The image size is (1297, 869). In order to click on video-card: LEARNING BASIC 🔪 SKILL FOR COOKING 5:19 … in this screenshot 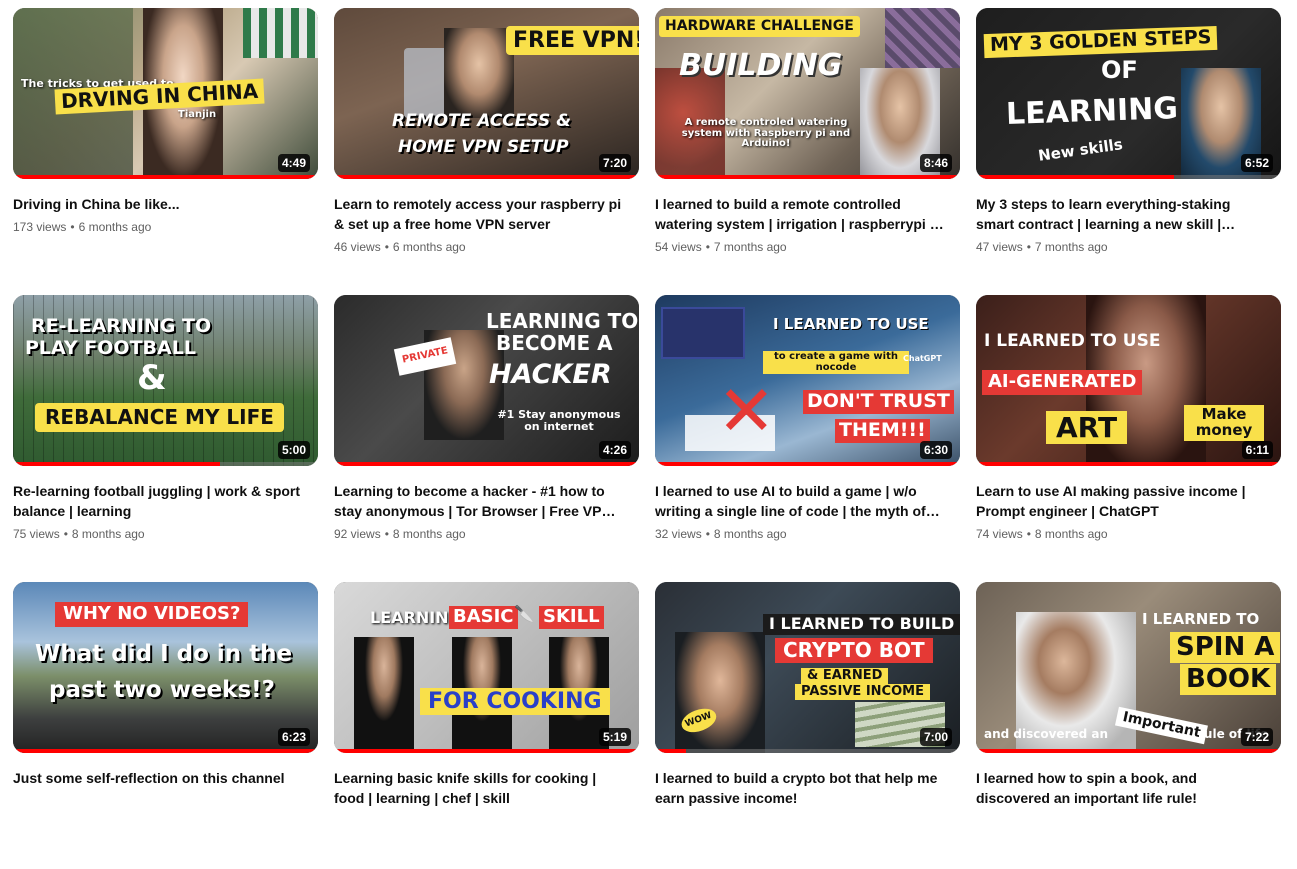, I will do `click(486, 725)`.